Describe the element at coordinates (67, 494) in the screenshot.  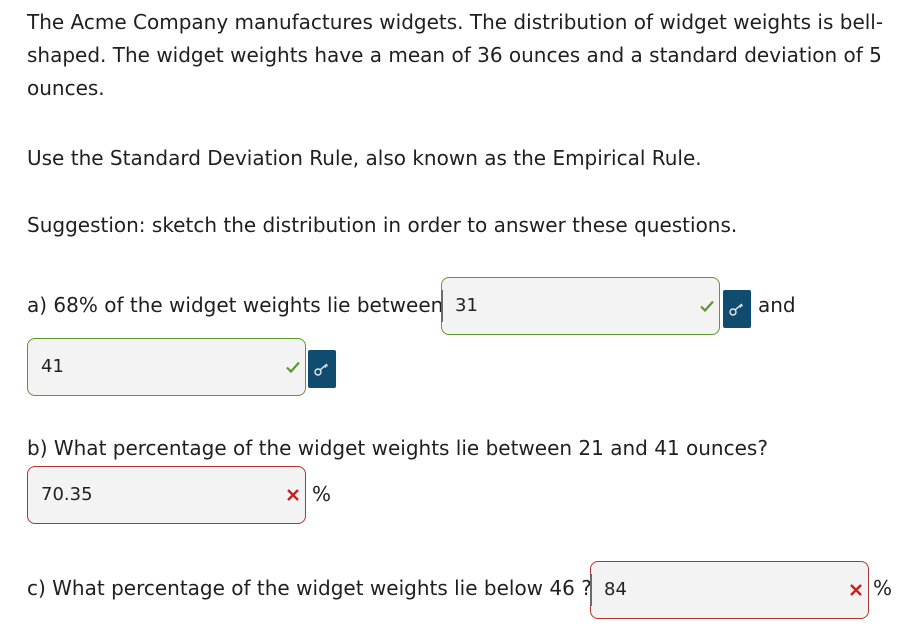
I see `part-b-answer-value: 70.35` at that location.